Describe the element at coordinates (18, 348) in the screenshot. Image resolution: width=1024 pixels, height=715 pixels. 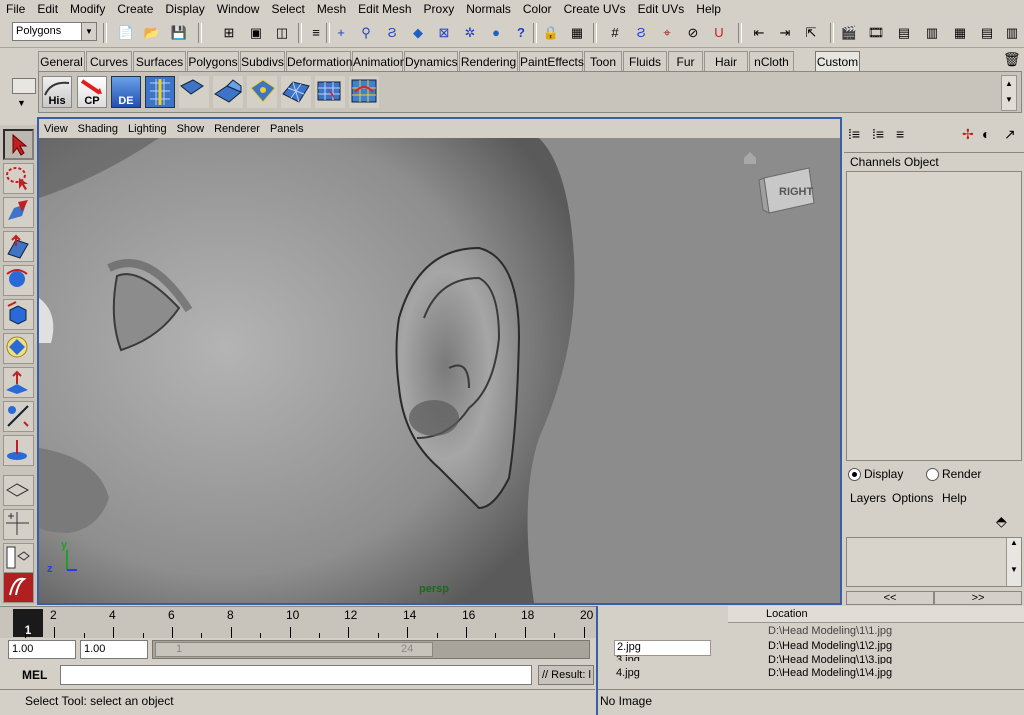
I see `universal-manipulator-button` at that location.